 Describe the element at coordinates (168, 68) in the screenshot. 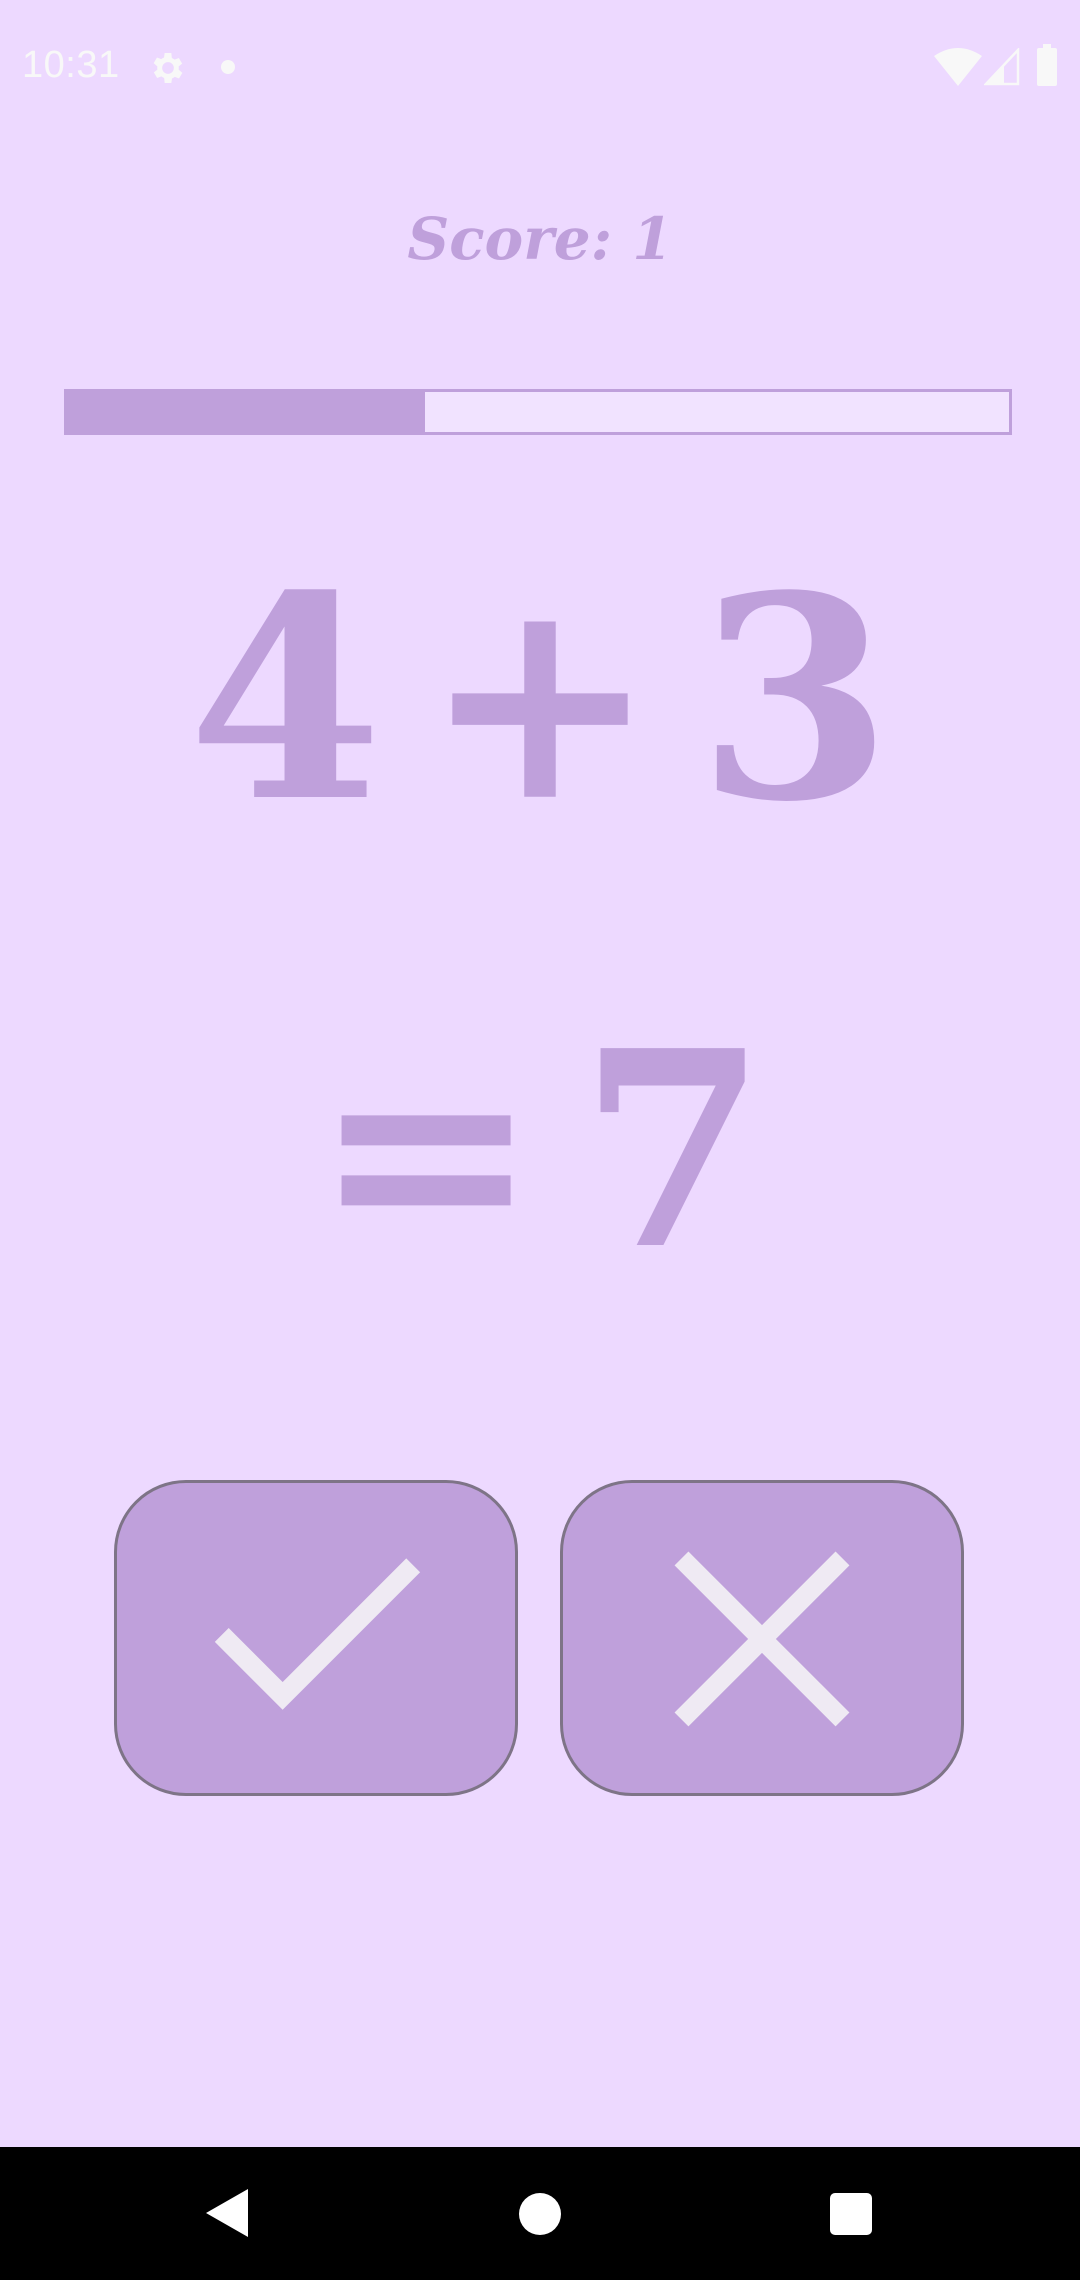

I see `gear-icon` at that location.